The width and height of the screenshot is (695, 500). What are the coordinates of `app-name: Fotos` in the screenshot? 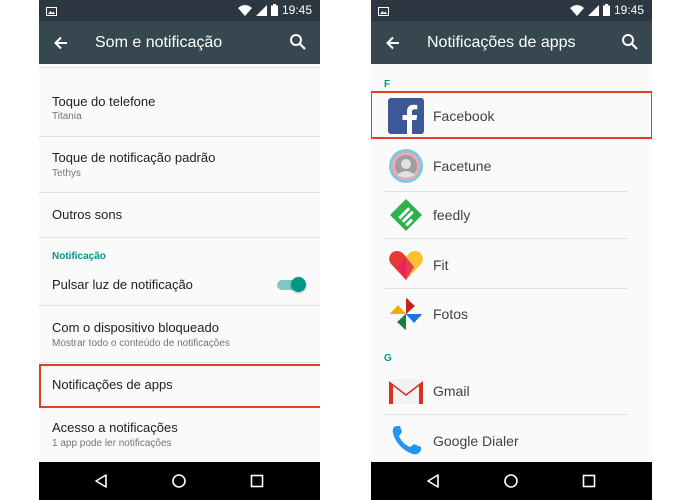 It's located at (451, 314).